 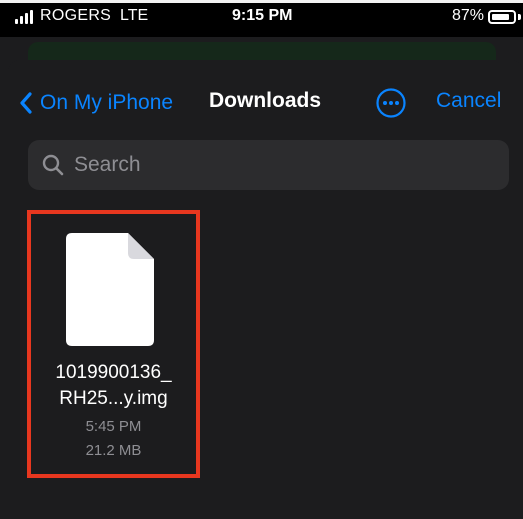 What do you see at coordinates (468, 15) in the screenshot?
I see `battery-percent: 87%` at bounding box center [468, 15].